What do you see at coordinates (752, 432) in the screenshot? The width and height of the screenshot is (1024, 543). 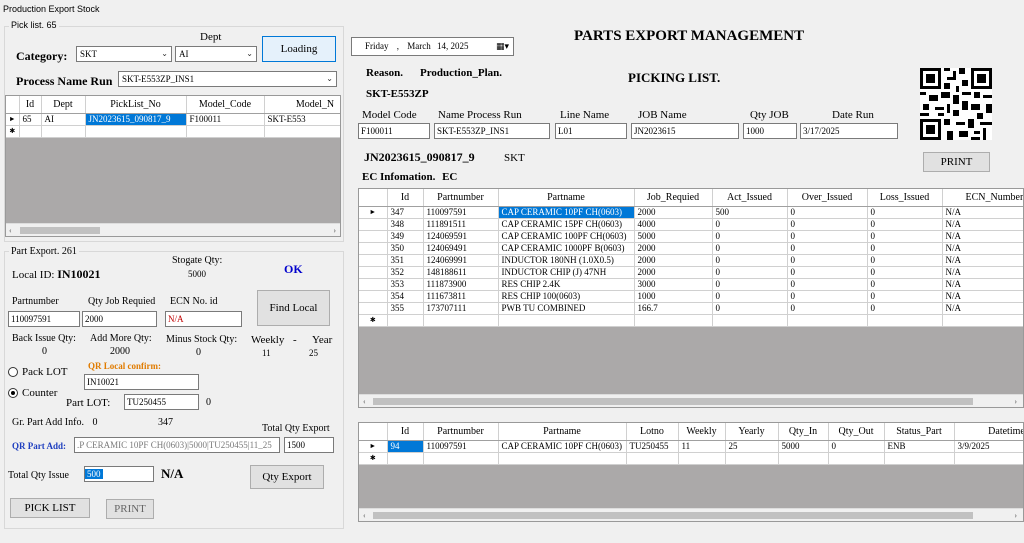 I see `col-yearly: Yearly` at bounding box center [752, 432].